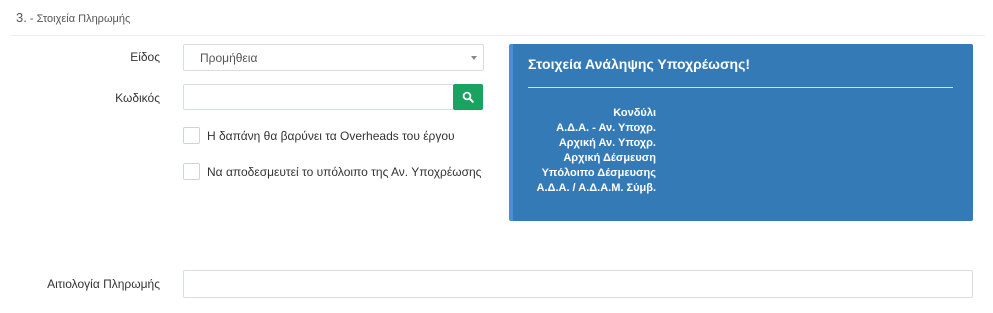 Image resolution: width=993 pixels, height=313 pixels. What do you see at coordinates (606, 128) in the screenshot?
I see `panel-field-ada-commitment: Α.Δ.Α. - Αν. Υποχρ.` at bounding box center [606, 128].